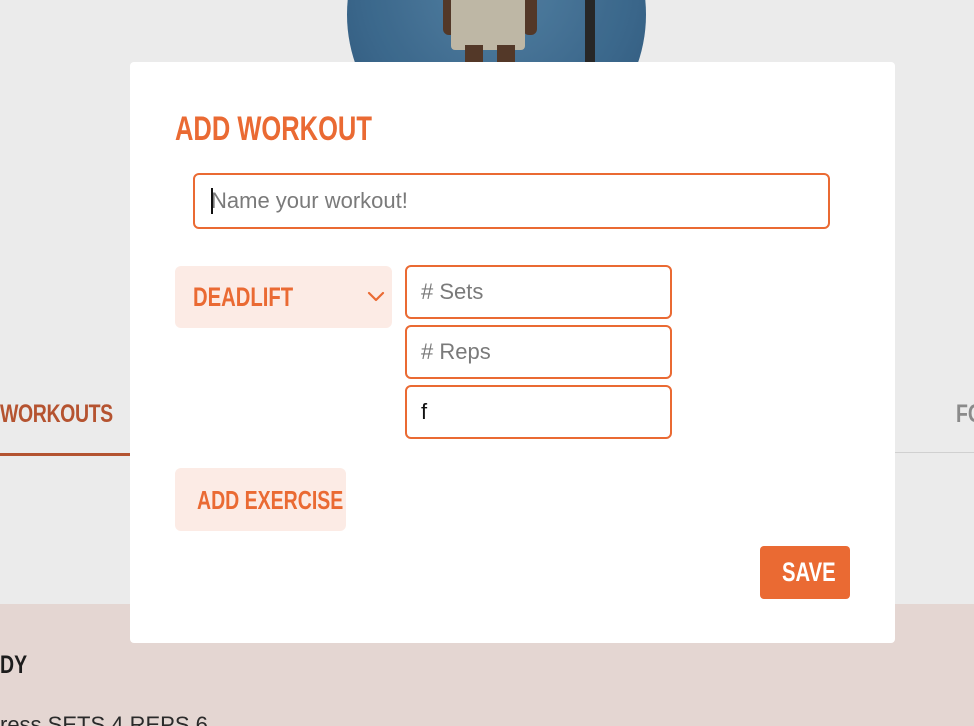 The width and height of the screenshot is (974, 726). I want to click on tab-partial-right: FO, so click(965, 414).